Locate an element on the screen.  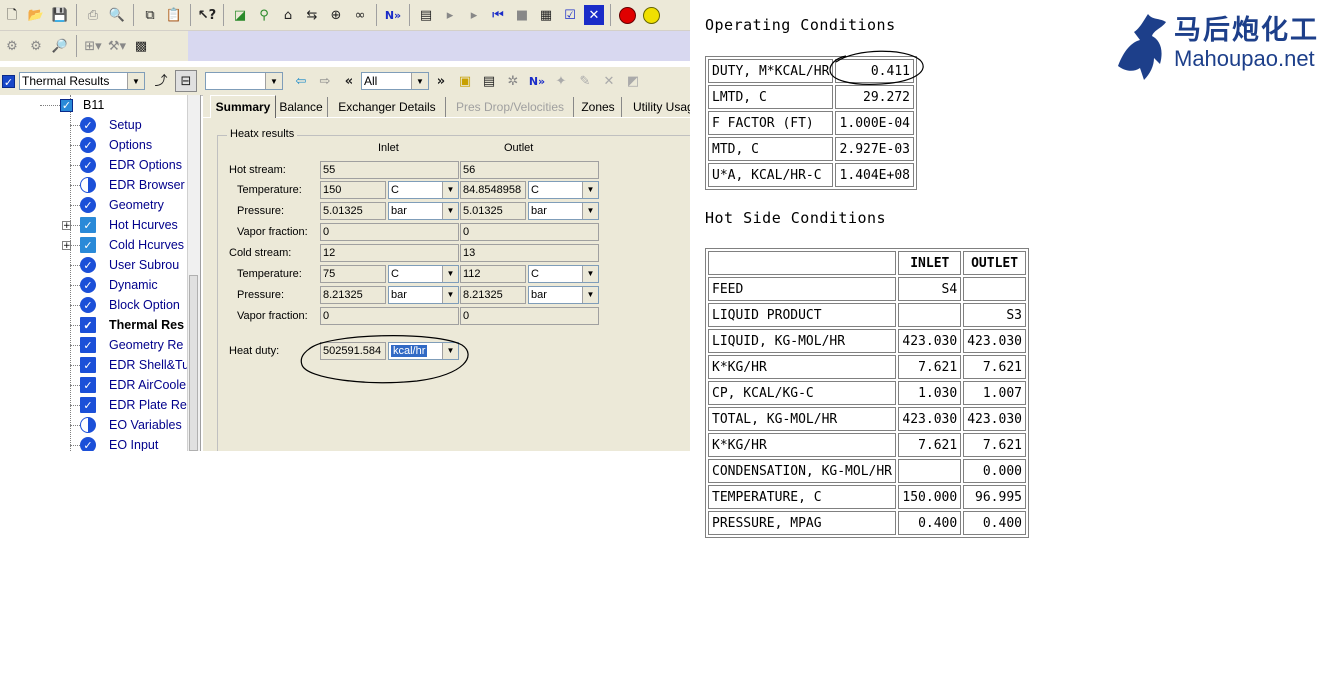
tree-node-root: ✓ B11 is located at coordinates (72, 105).